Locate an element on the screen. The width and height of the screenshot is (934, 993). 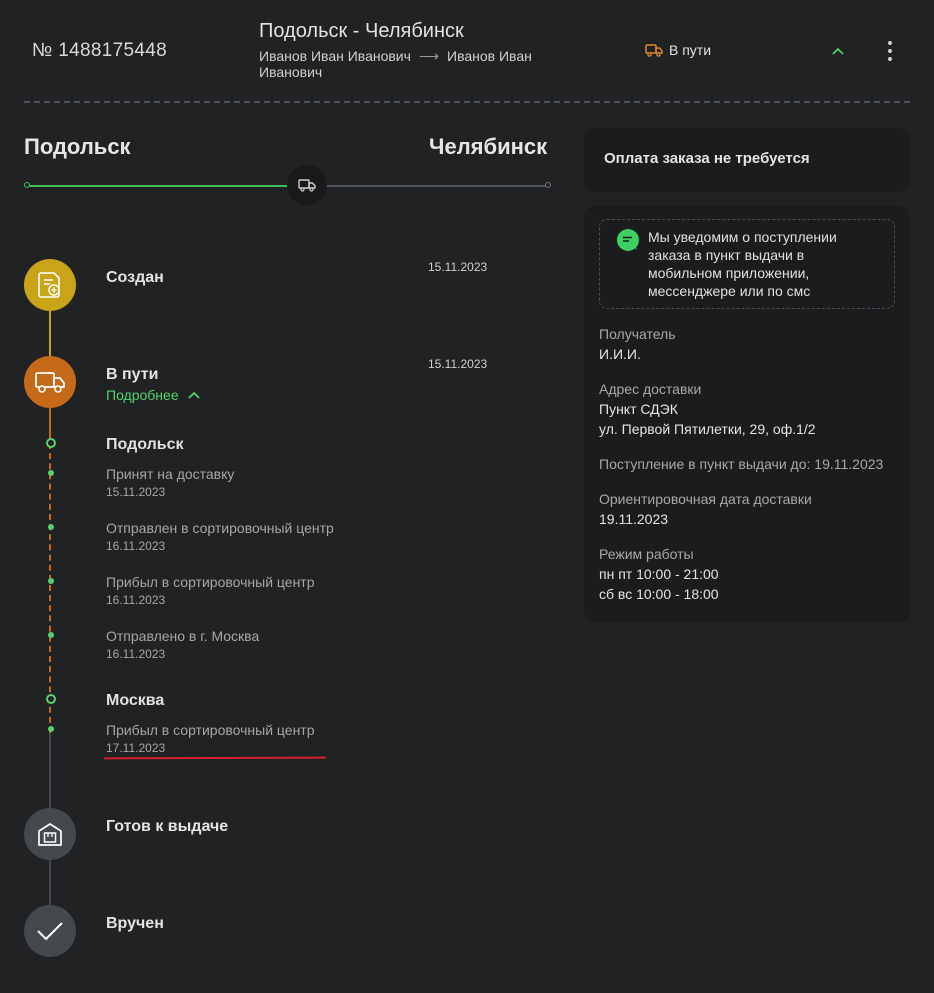
step-ready-title: Готов к выдаче is located at coordinates (167, 826).